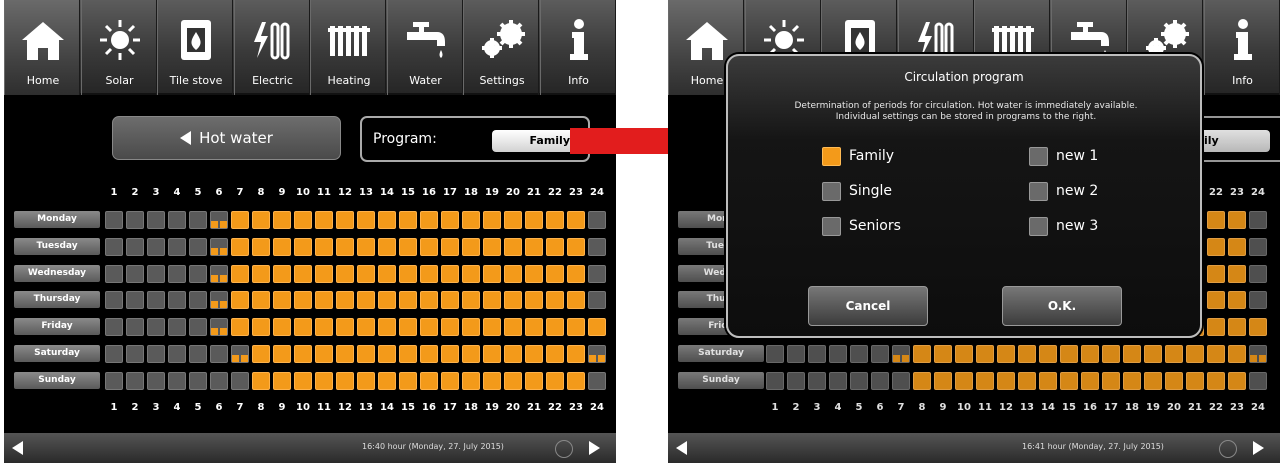  Describe the element at coordinates (1241, 47) in the screenshot. I see `nav-info: Info` at that location.